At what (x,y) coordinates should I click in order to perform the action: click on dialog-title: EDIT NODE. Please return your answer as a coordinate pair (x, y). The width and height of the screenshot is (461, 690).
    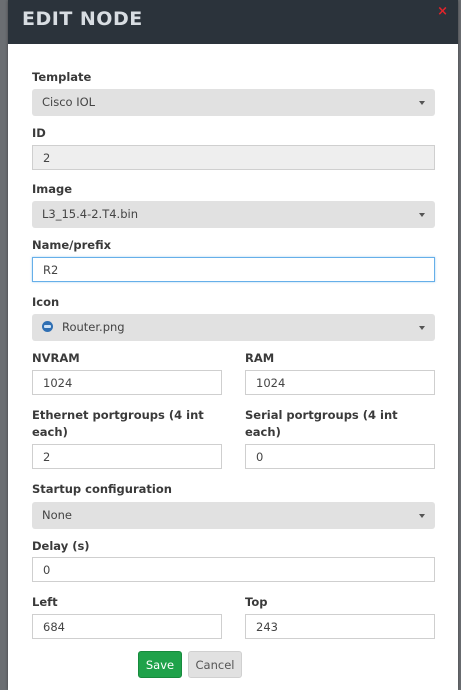
    Looking at the image, I should click on (82, 19).